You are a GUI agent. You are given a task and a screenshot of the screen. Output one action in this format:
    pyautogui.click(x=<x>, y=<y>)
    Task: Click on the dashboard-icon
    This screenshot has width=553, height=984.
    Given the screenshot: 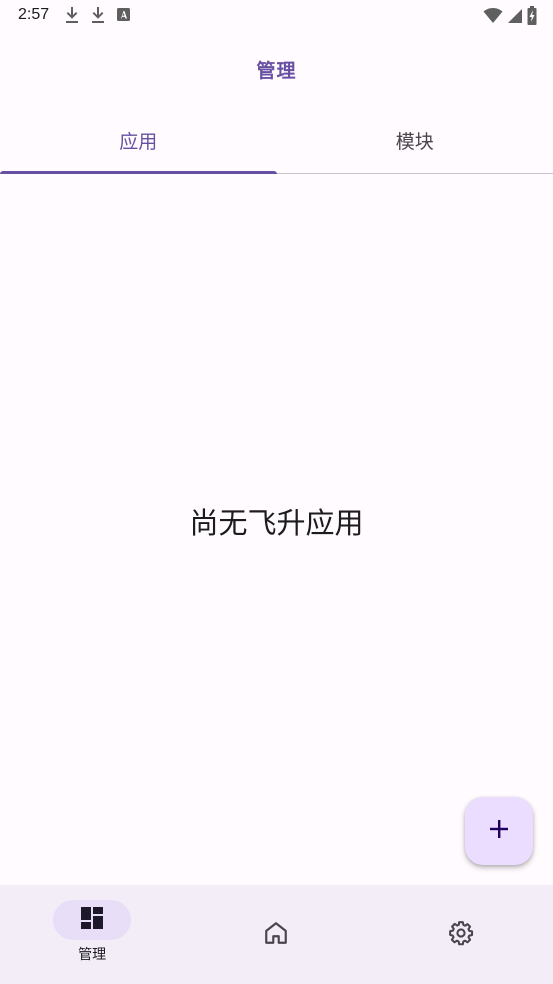 What is the action you would take?
    pyautogui.click(x=92, y=920)
    